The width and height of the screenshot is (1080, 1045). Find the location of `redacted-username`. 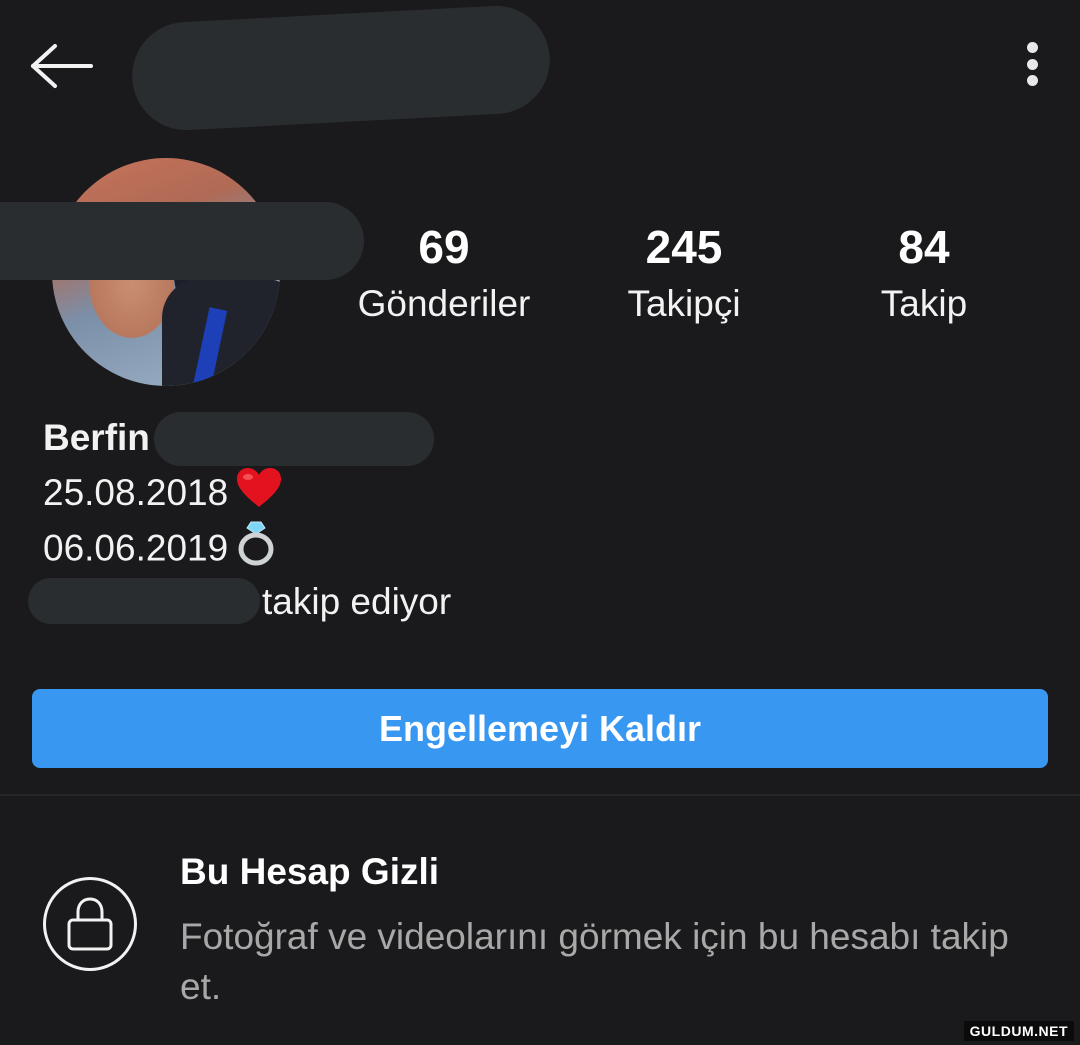

redacted-username is located at coordinates (341, 68).